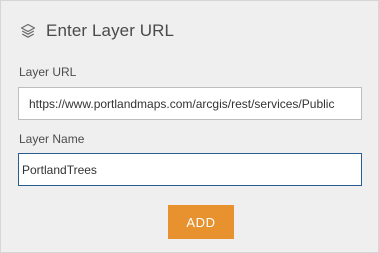  What do you see at coordinates (190, 103) in the screenshot?
I see `layer-url-input` at bounding box center [190, 103].